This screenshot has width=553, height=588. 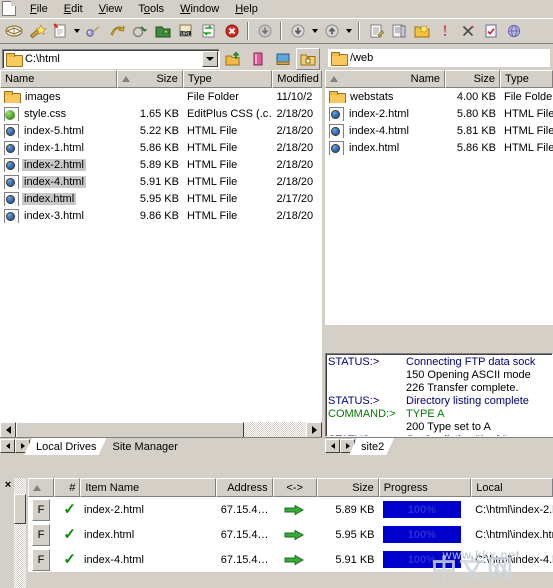 What do you see at coordinates (246, 9) in the screenshot?
I see `menu-item-help: Help` at bounding box center [246, 9].